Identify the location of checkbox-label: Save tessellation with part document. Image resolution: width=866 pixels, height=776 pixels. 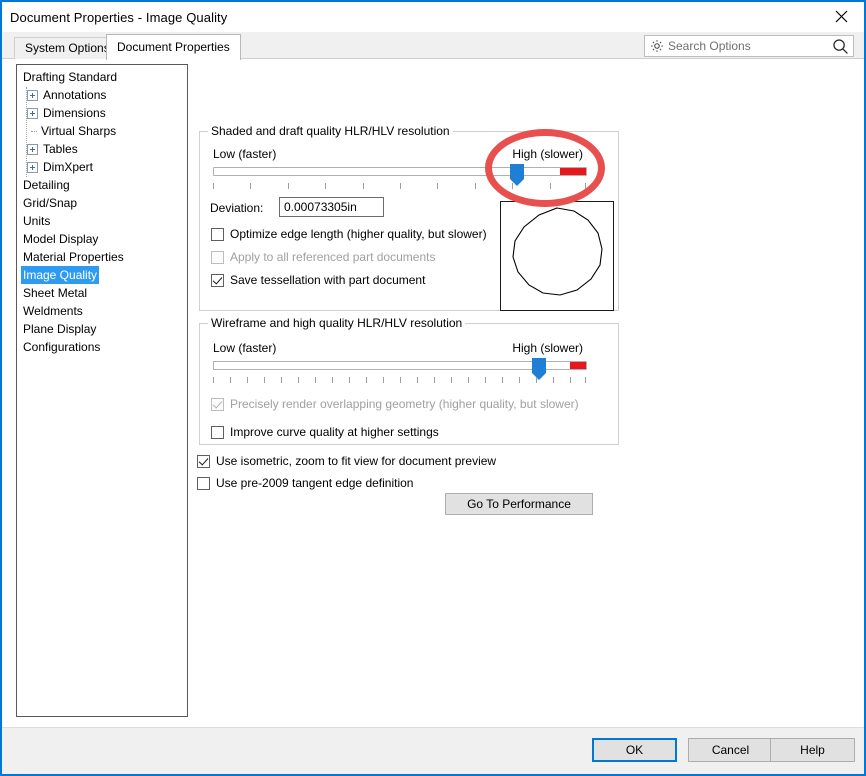
(328, 280).